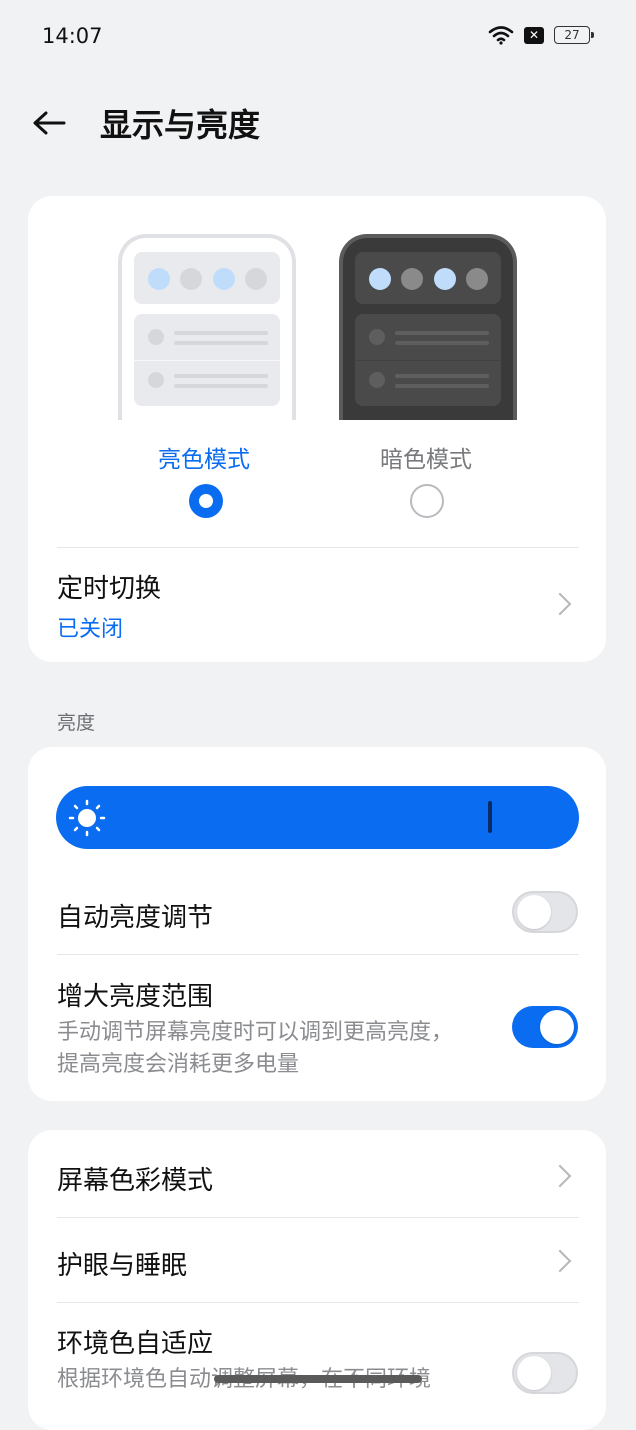  I want to click on light-mode-radio, so click(206, 501).